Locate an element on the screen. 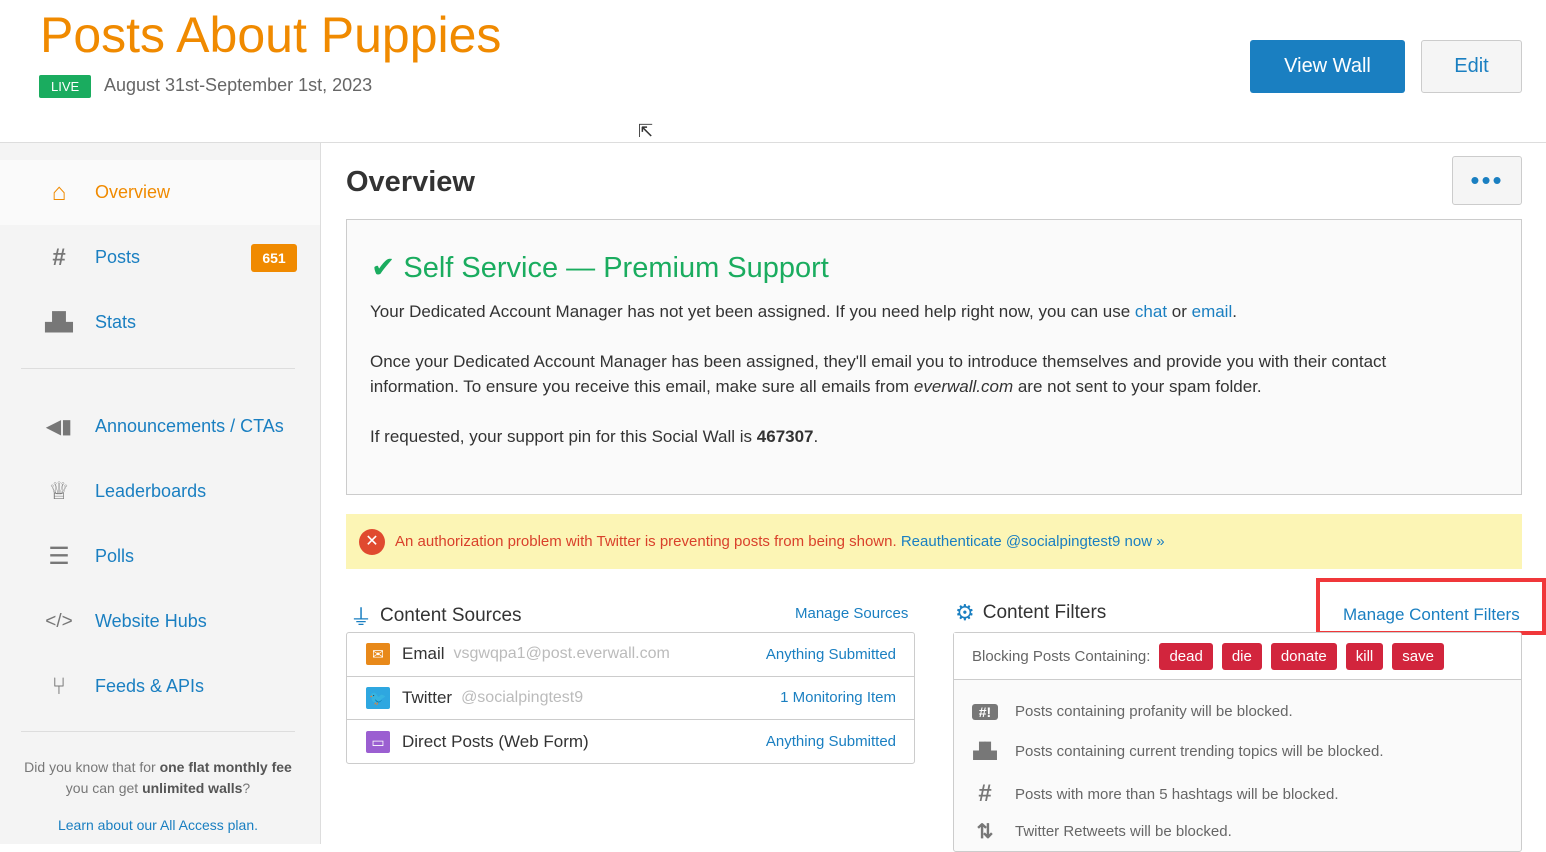 Image resolution: width=1546 pixels, height=852 pixels. web-form-icon: ▭ is located at coordinates (378, 741).